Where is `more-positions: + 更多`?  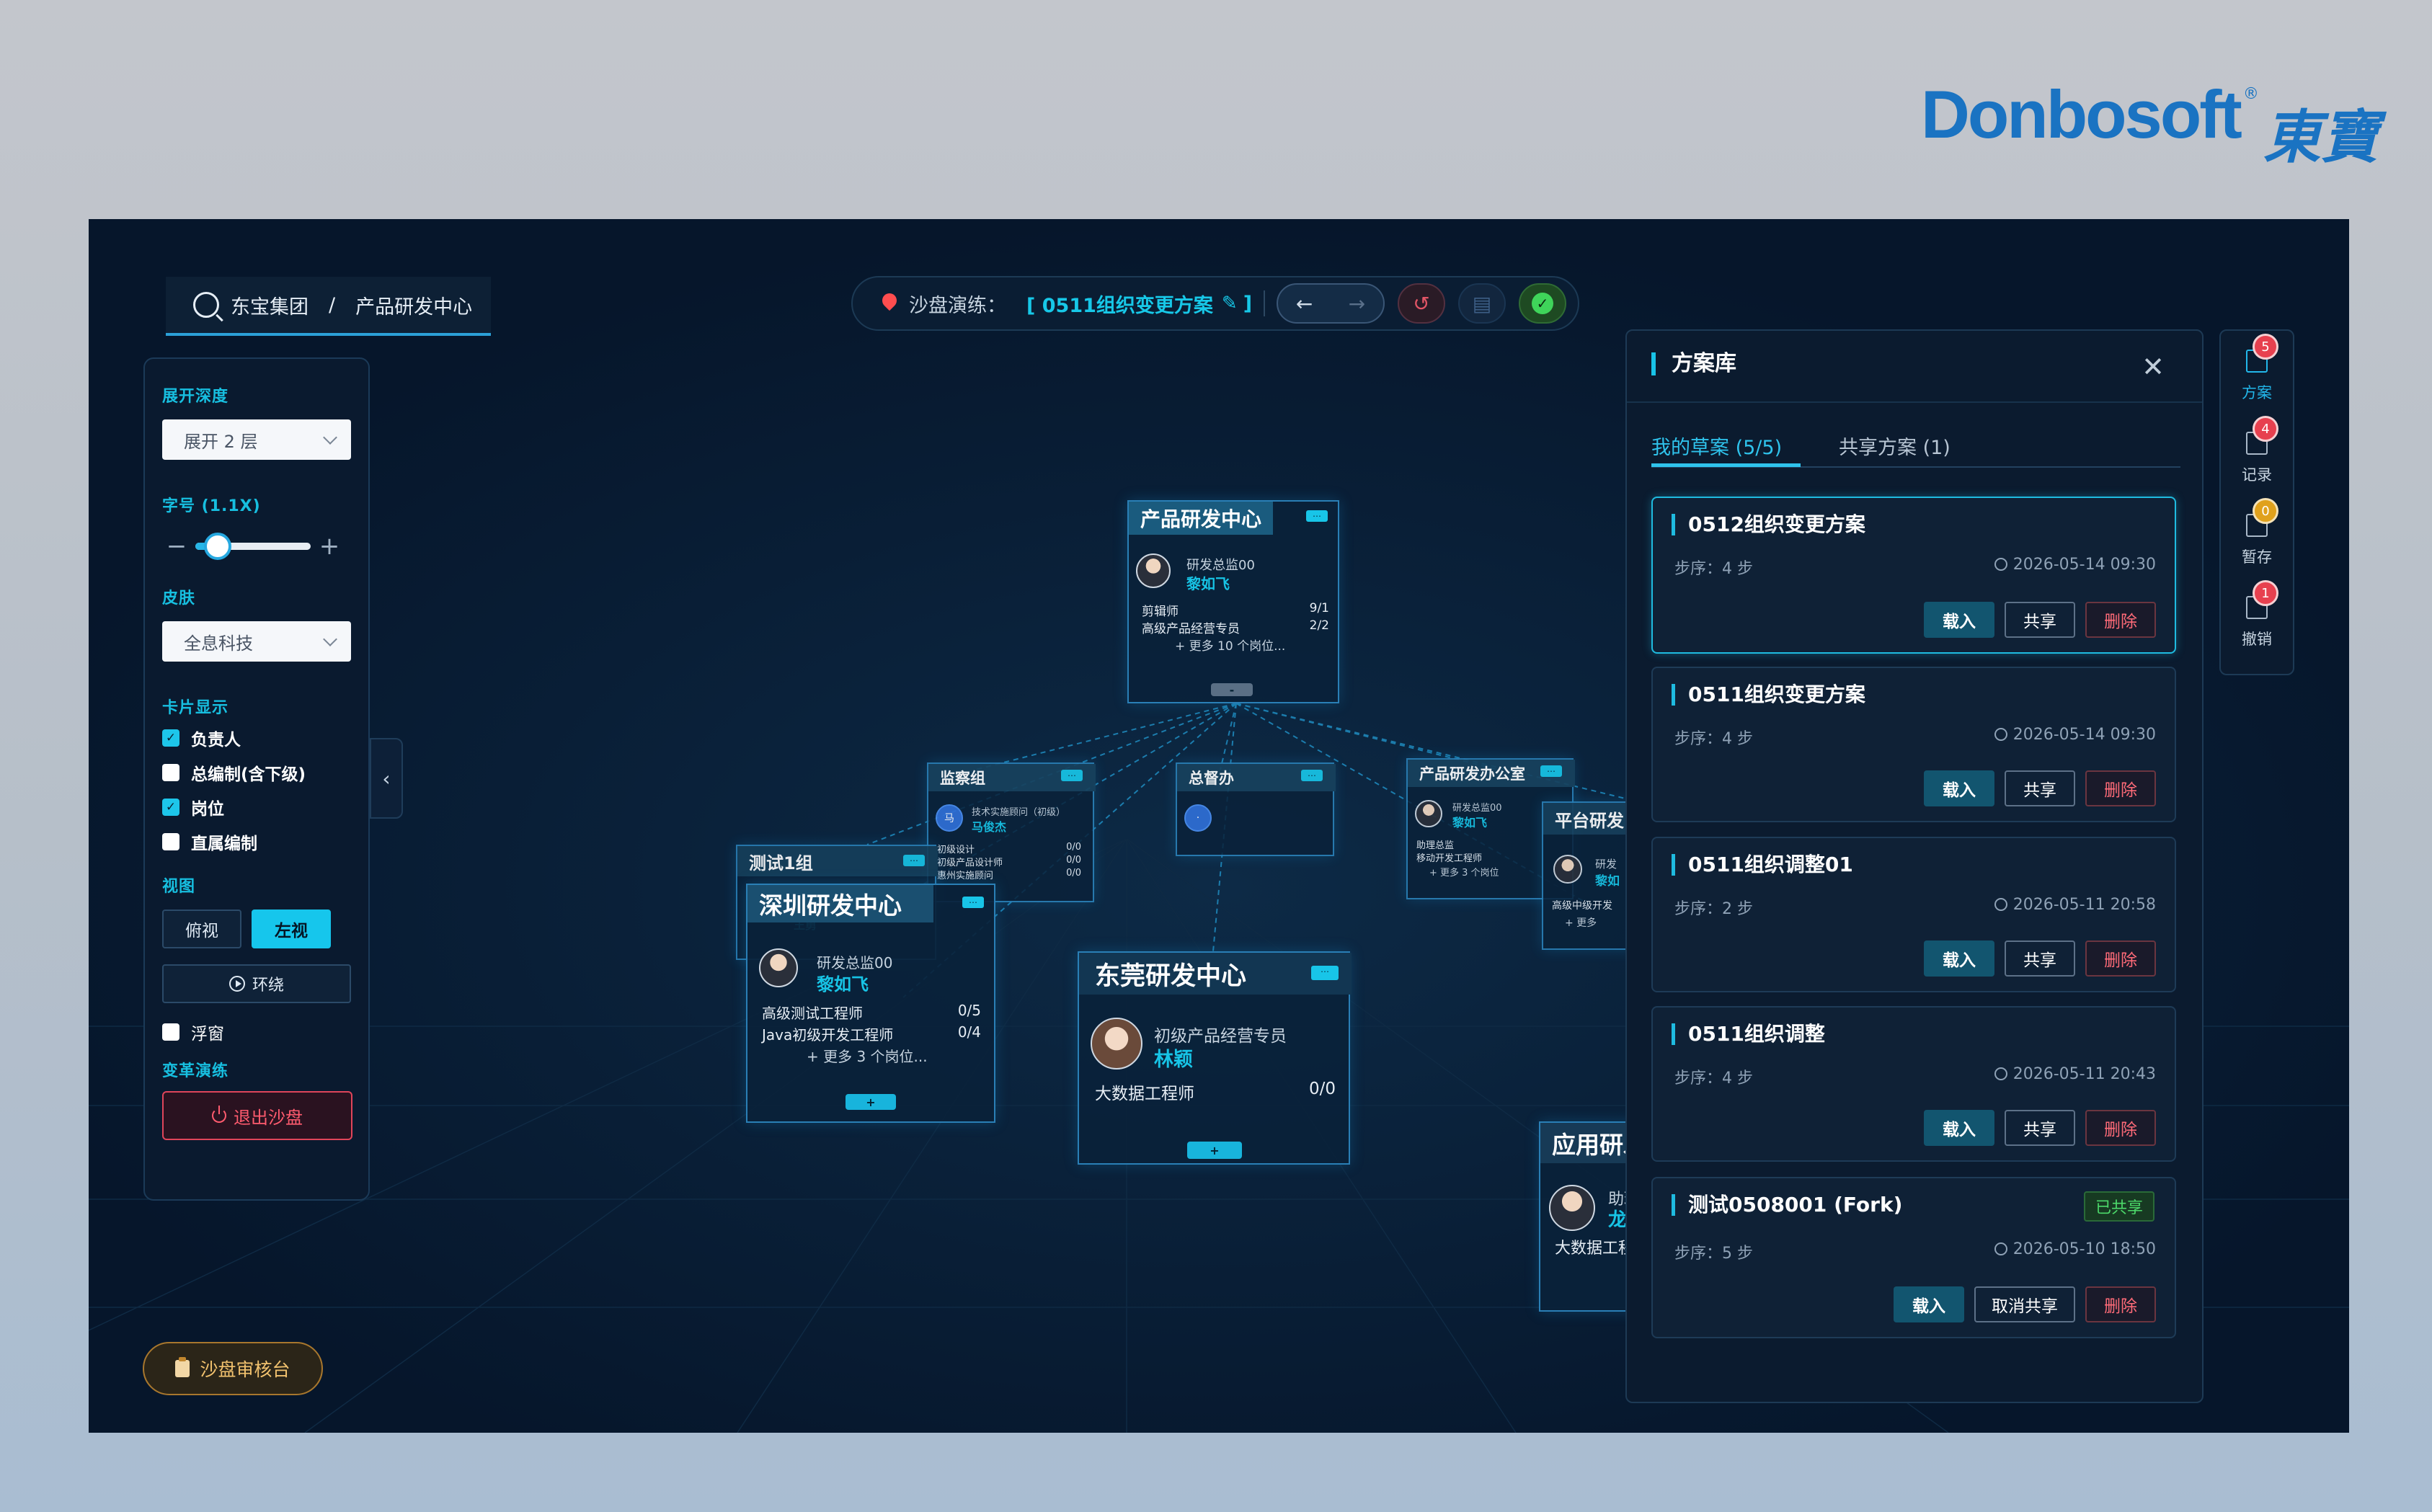 more-positions: + 更多 is located at coordinates (1581, 923).